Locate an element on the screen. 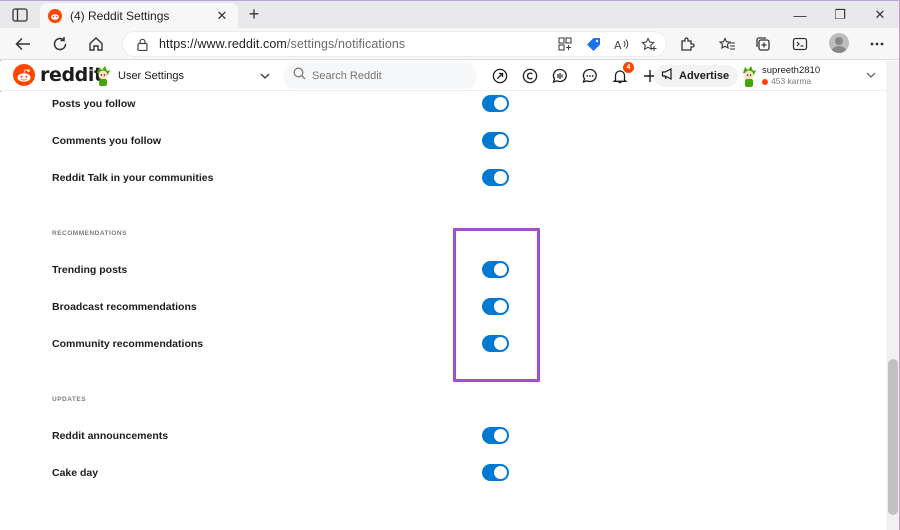  setting-row-posts-you-follow: Posts you follow is located at coordinates (282, 104).